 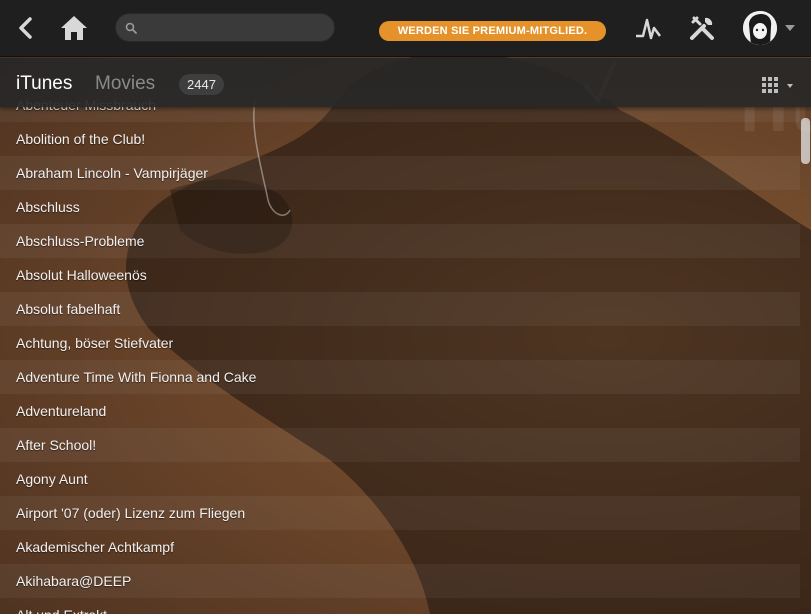 What do you see at coordinates (400, 445) in the screenshot?
I see `list-item: After School!` at bounding box center [400, 445].